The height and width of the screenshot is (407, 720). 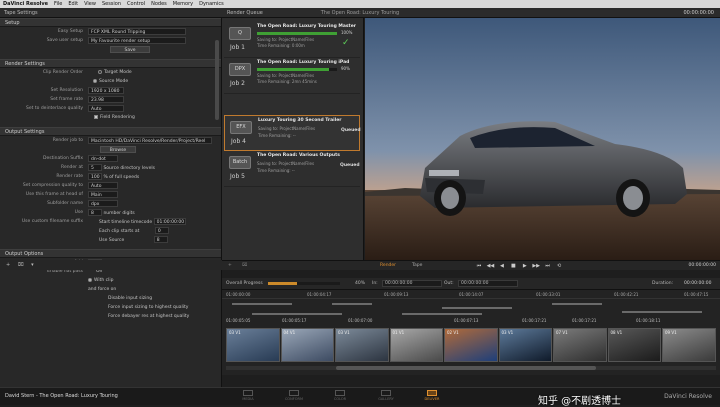 What do you see at coordinates (412, 283) in the screenshot?
I see `in-timecode-field: 00:00:00:00` at bounding box center [412, 283].